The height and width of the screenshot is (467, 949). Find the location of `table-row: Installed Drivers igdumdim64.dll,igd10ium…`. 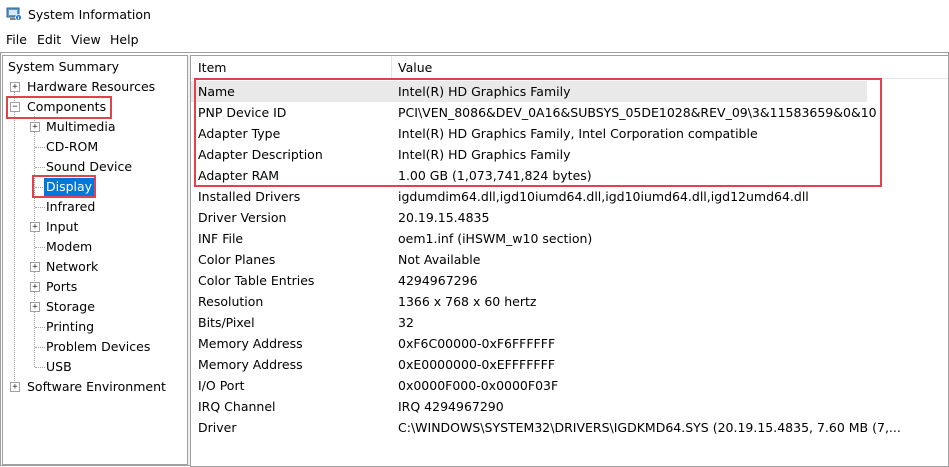

table-row: Installed Drivers igdumdim64.dll,igd10ium… is located at coordinates (569, 196).